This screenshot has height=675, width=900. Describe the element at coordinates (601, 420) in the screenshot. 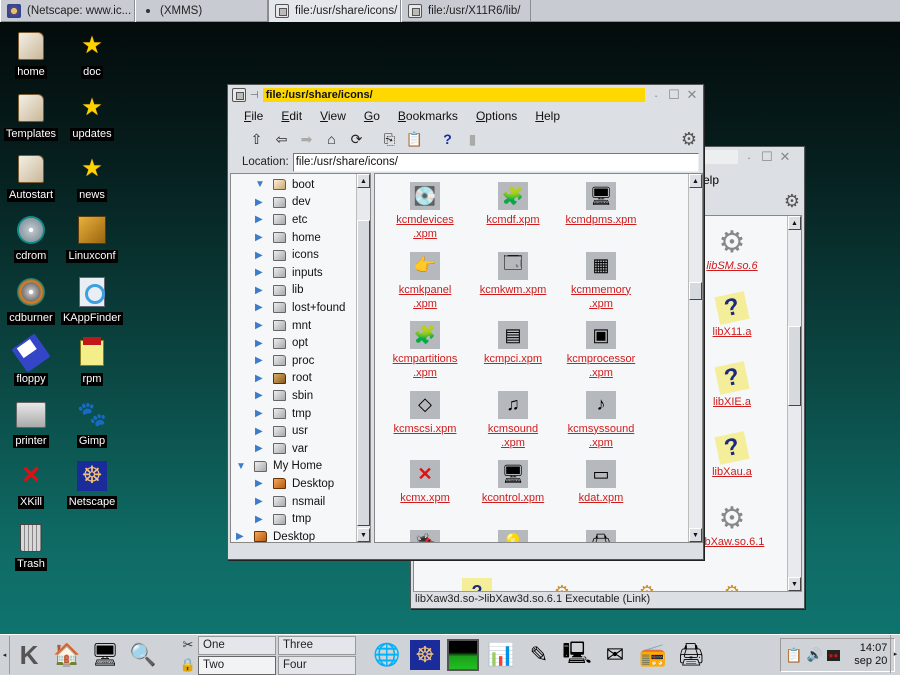

I see `file-item: ♪ kcmsyssound .xpm` at that location.